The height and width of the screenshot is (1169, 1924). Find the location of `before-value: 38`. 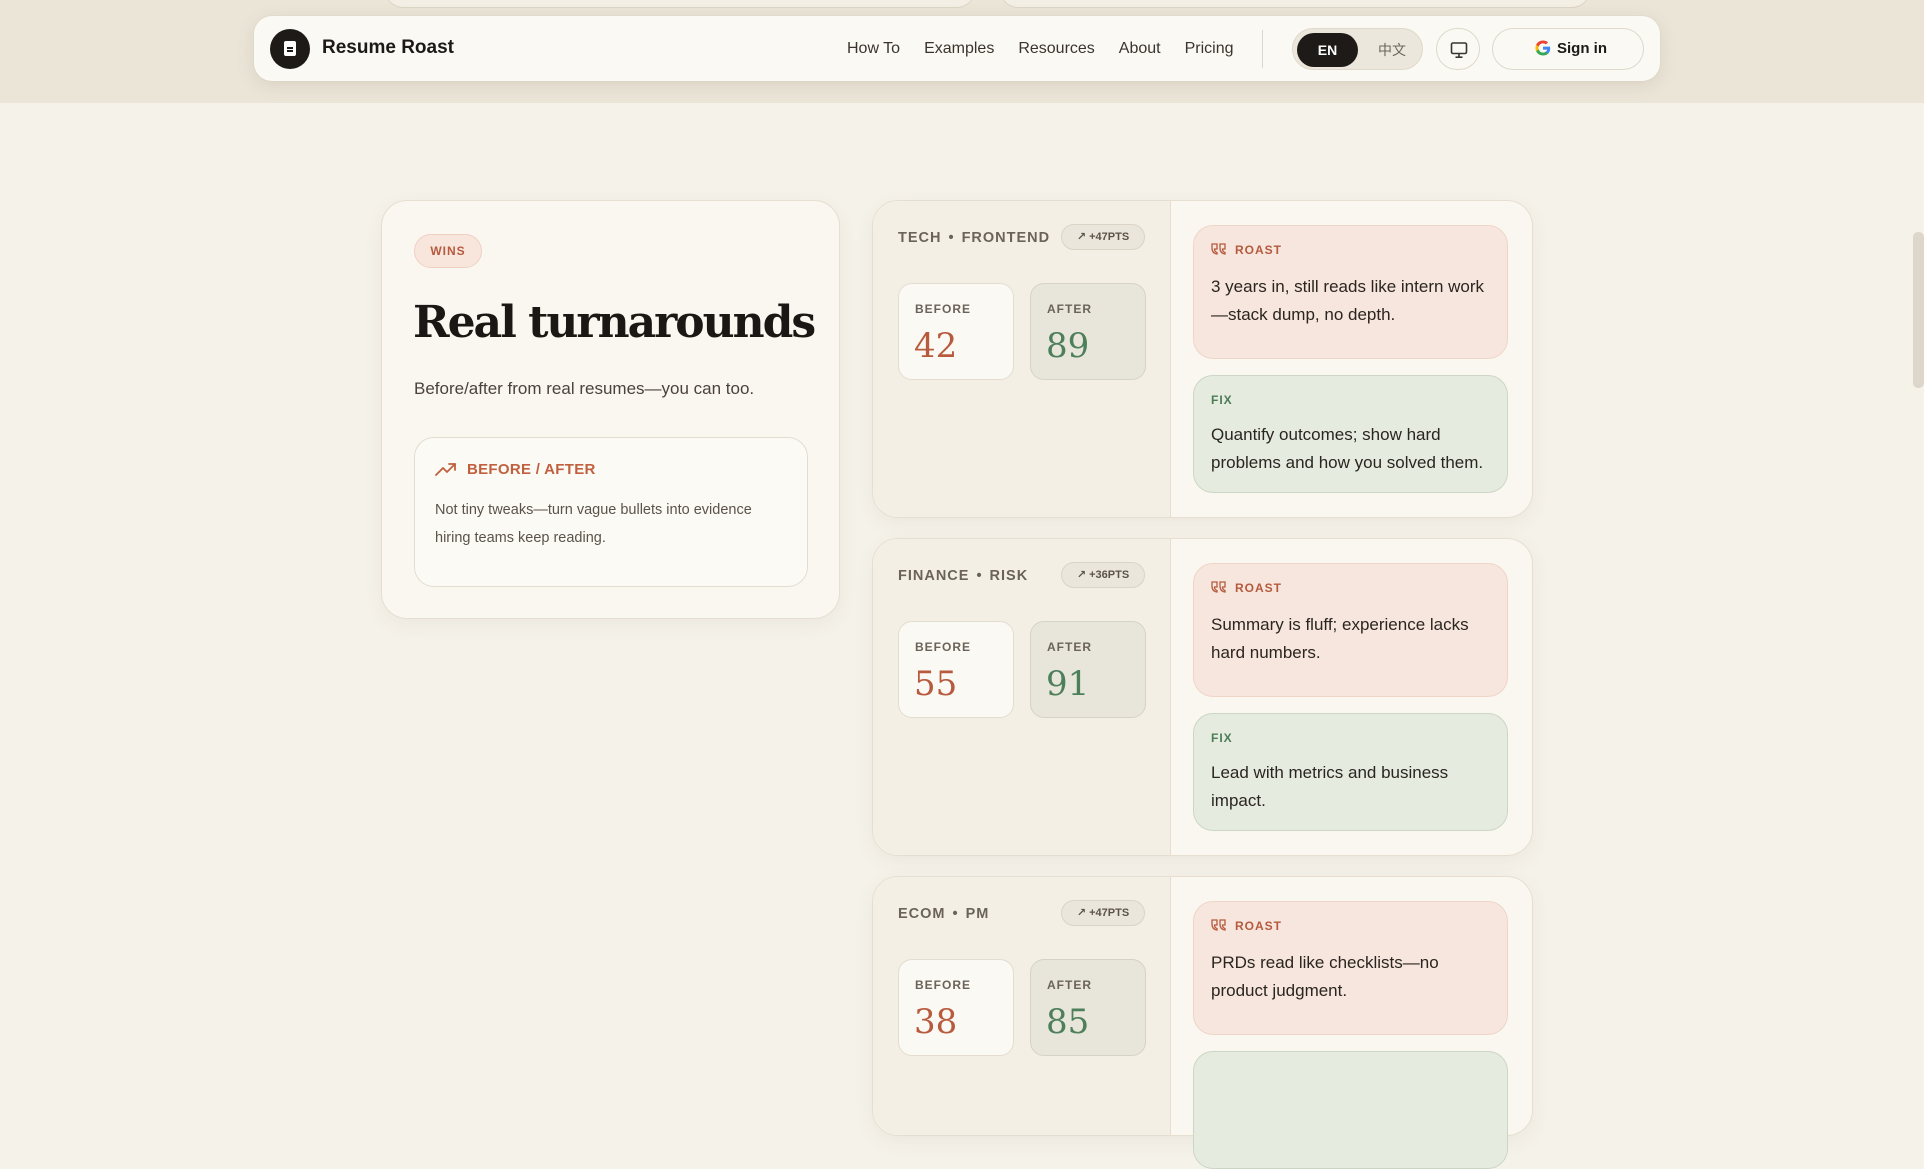

before-value: 38 is located at coordinates (936, 1022).